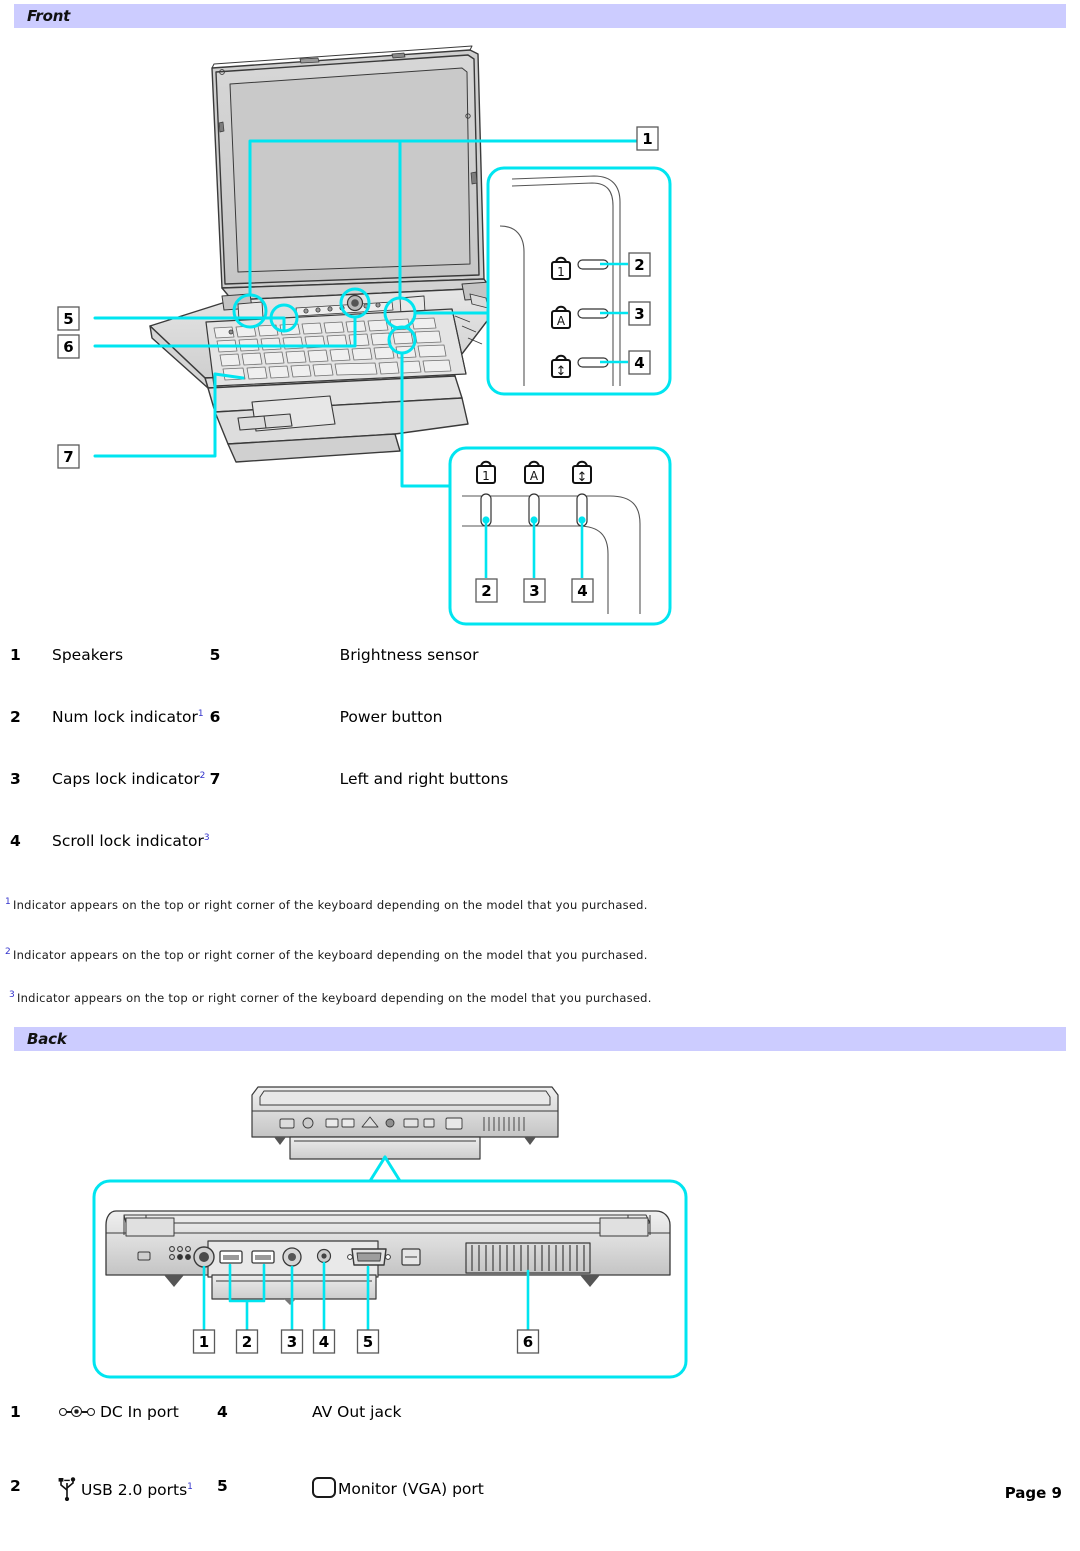 This screenshot has width=1080, height=1551. I want to click on legend-row: 1 Speakers 5 Brightness sensor, so click(325, 677).